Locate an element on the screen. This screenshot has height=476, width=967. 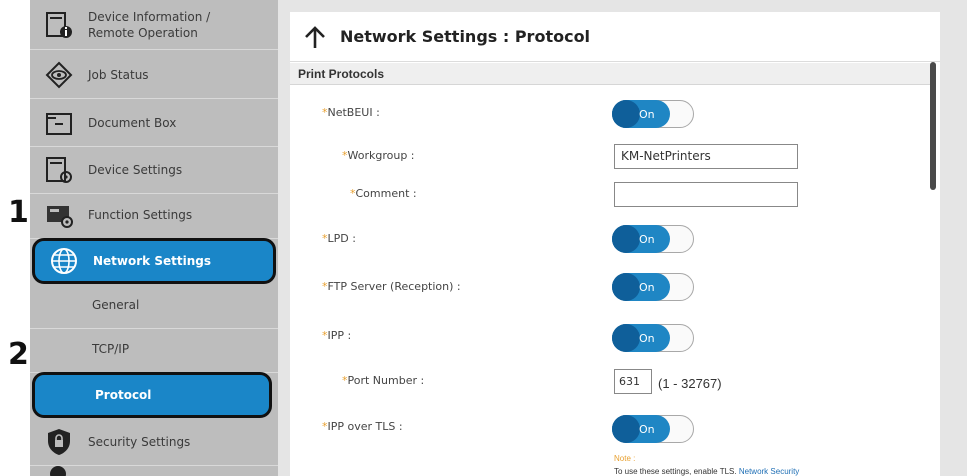
port-number-input: 631 is located at coordinates (633, 381).